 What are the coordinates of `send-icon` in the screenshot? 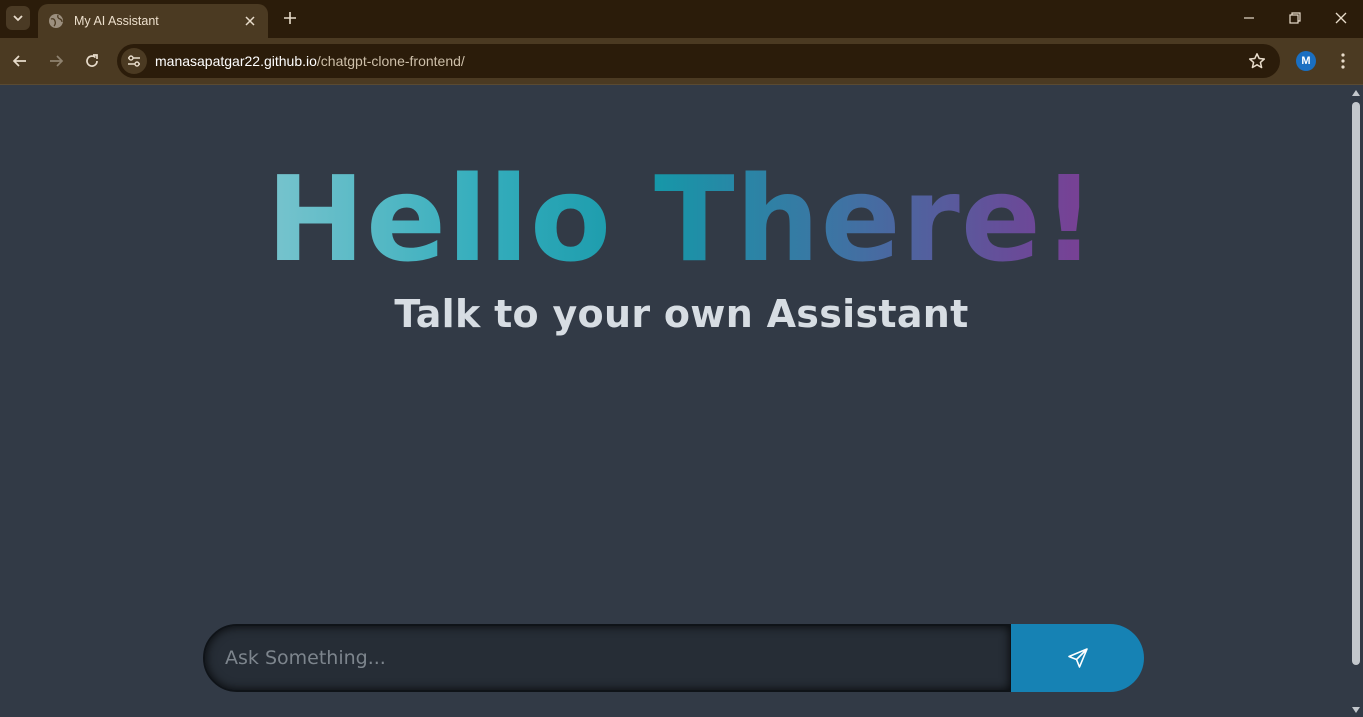 It's located at (1077, 658).